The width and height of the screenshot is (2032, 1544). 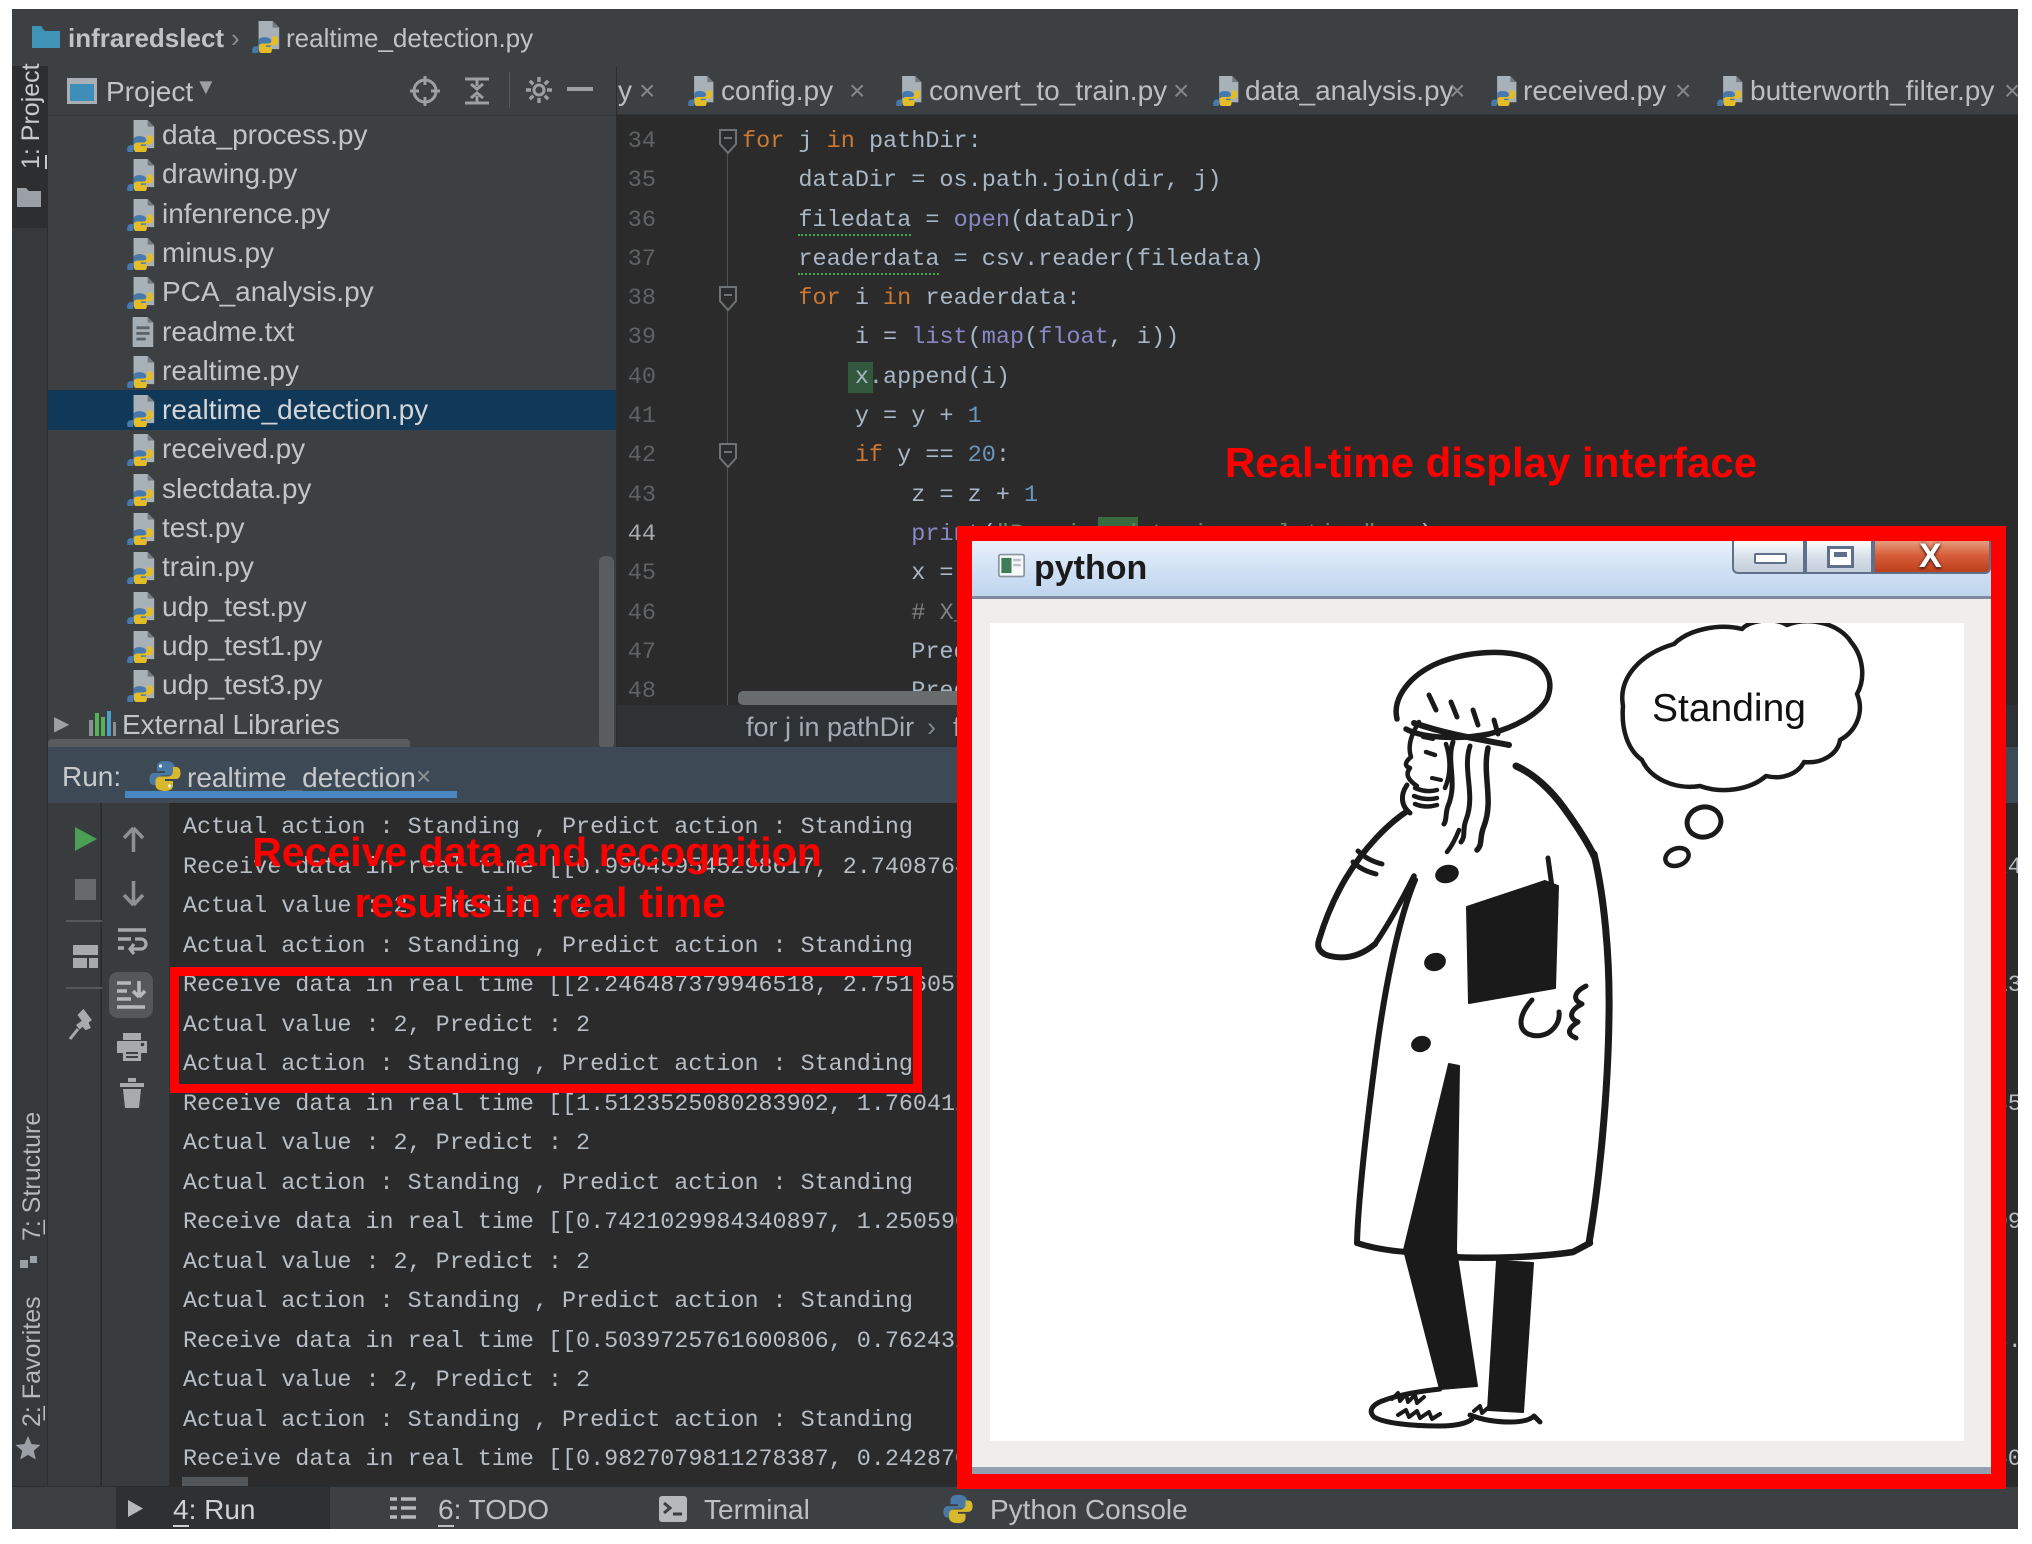 I want to click on svg-text: Standing, so click(x=1729, y=708).